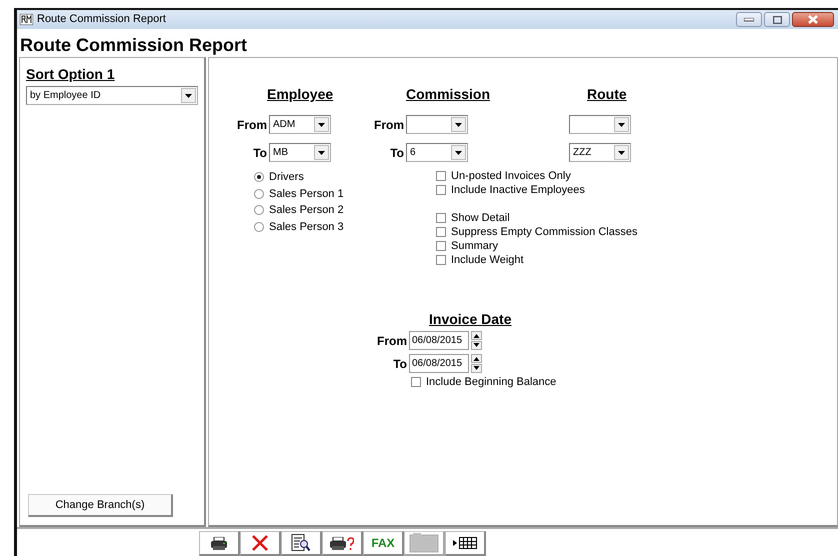  Describe the element at coordinates (544, 232) in the screenshot. I see `checkbox-label: Suppress Empty Commission Classes` at that location.